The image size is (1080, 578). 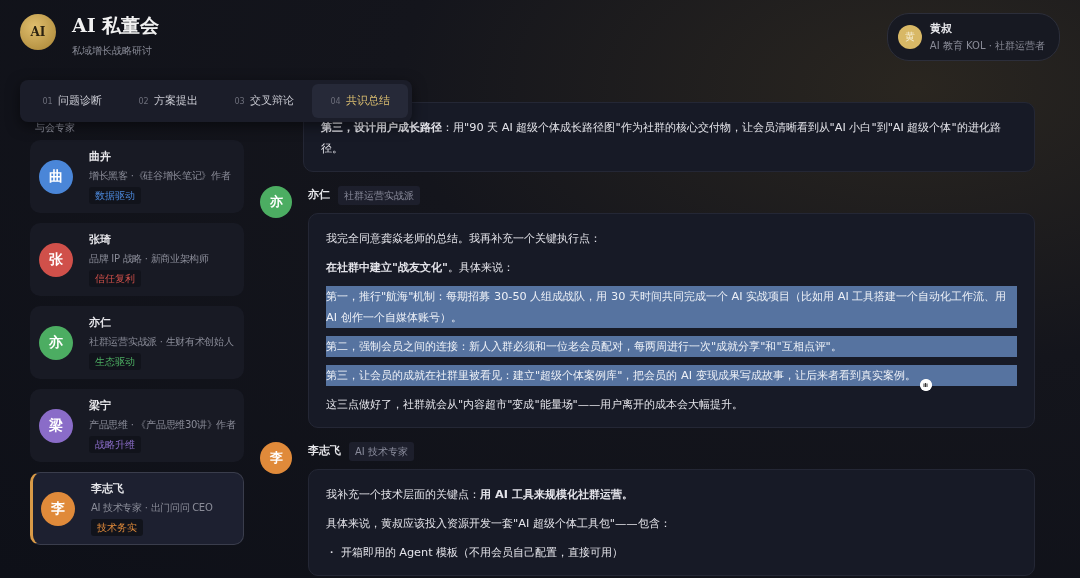 I want to click on logo-badge: AI, so click(x=38, y=32).